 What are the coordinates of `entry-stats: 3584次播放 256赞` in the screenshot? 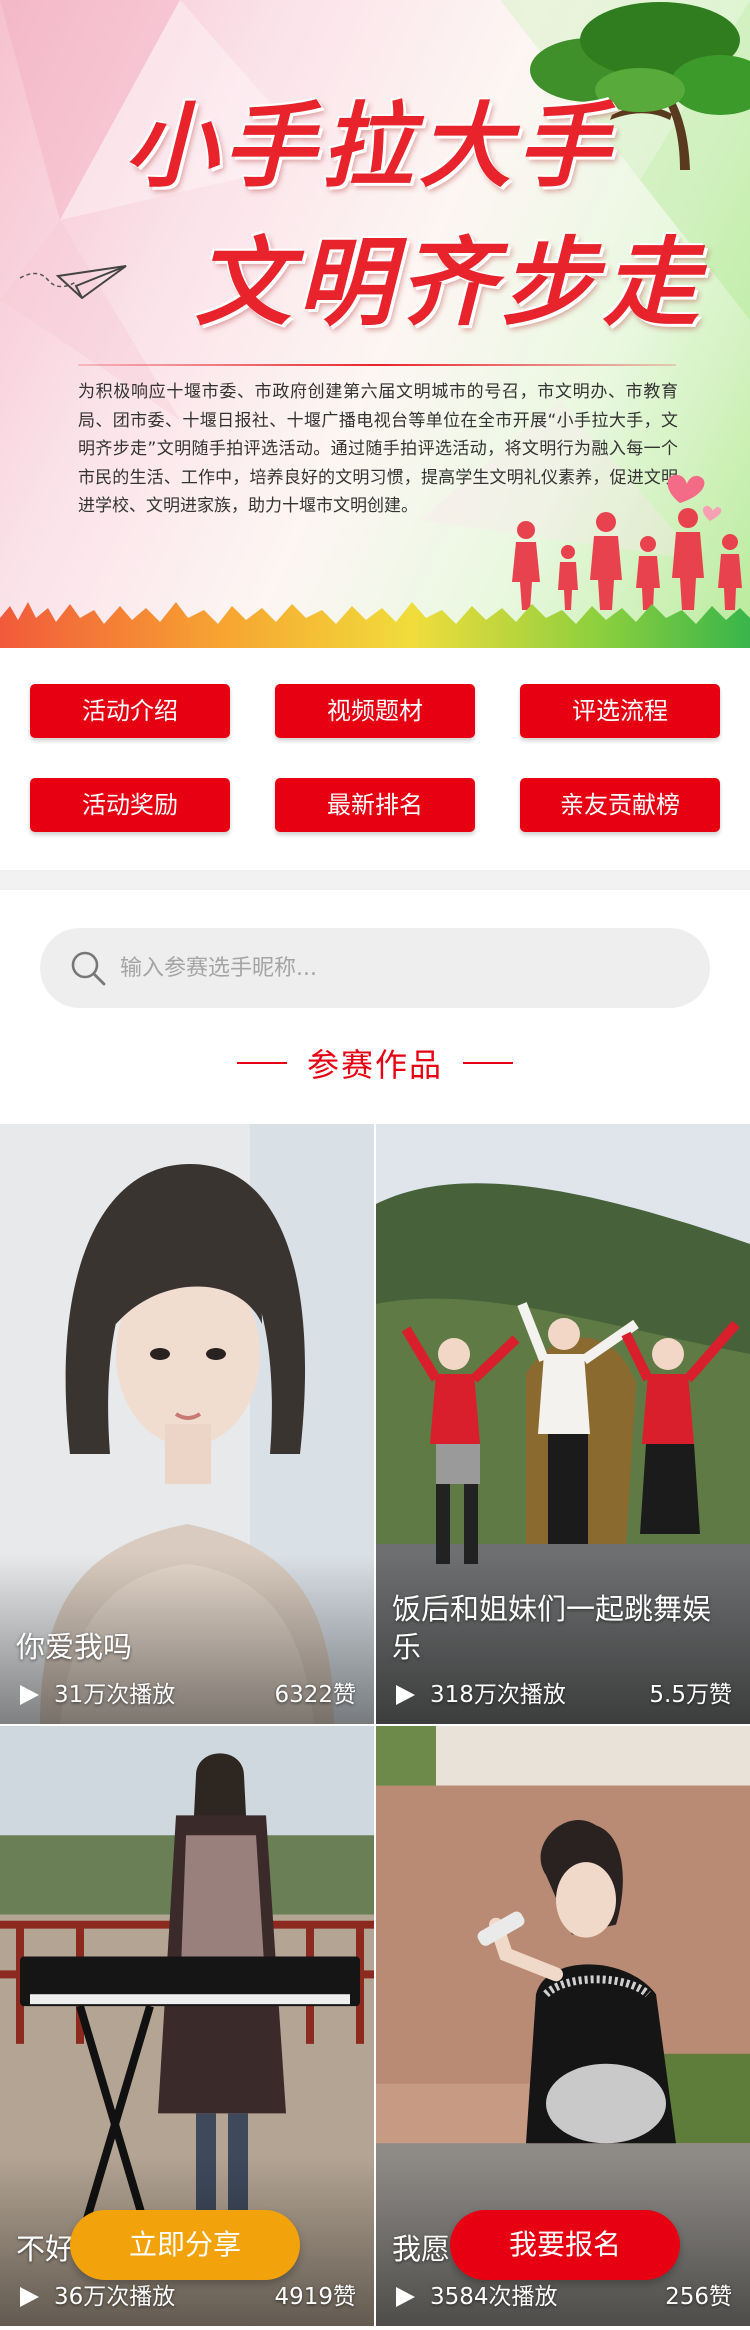 It's located at (563, 2297).